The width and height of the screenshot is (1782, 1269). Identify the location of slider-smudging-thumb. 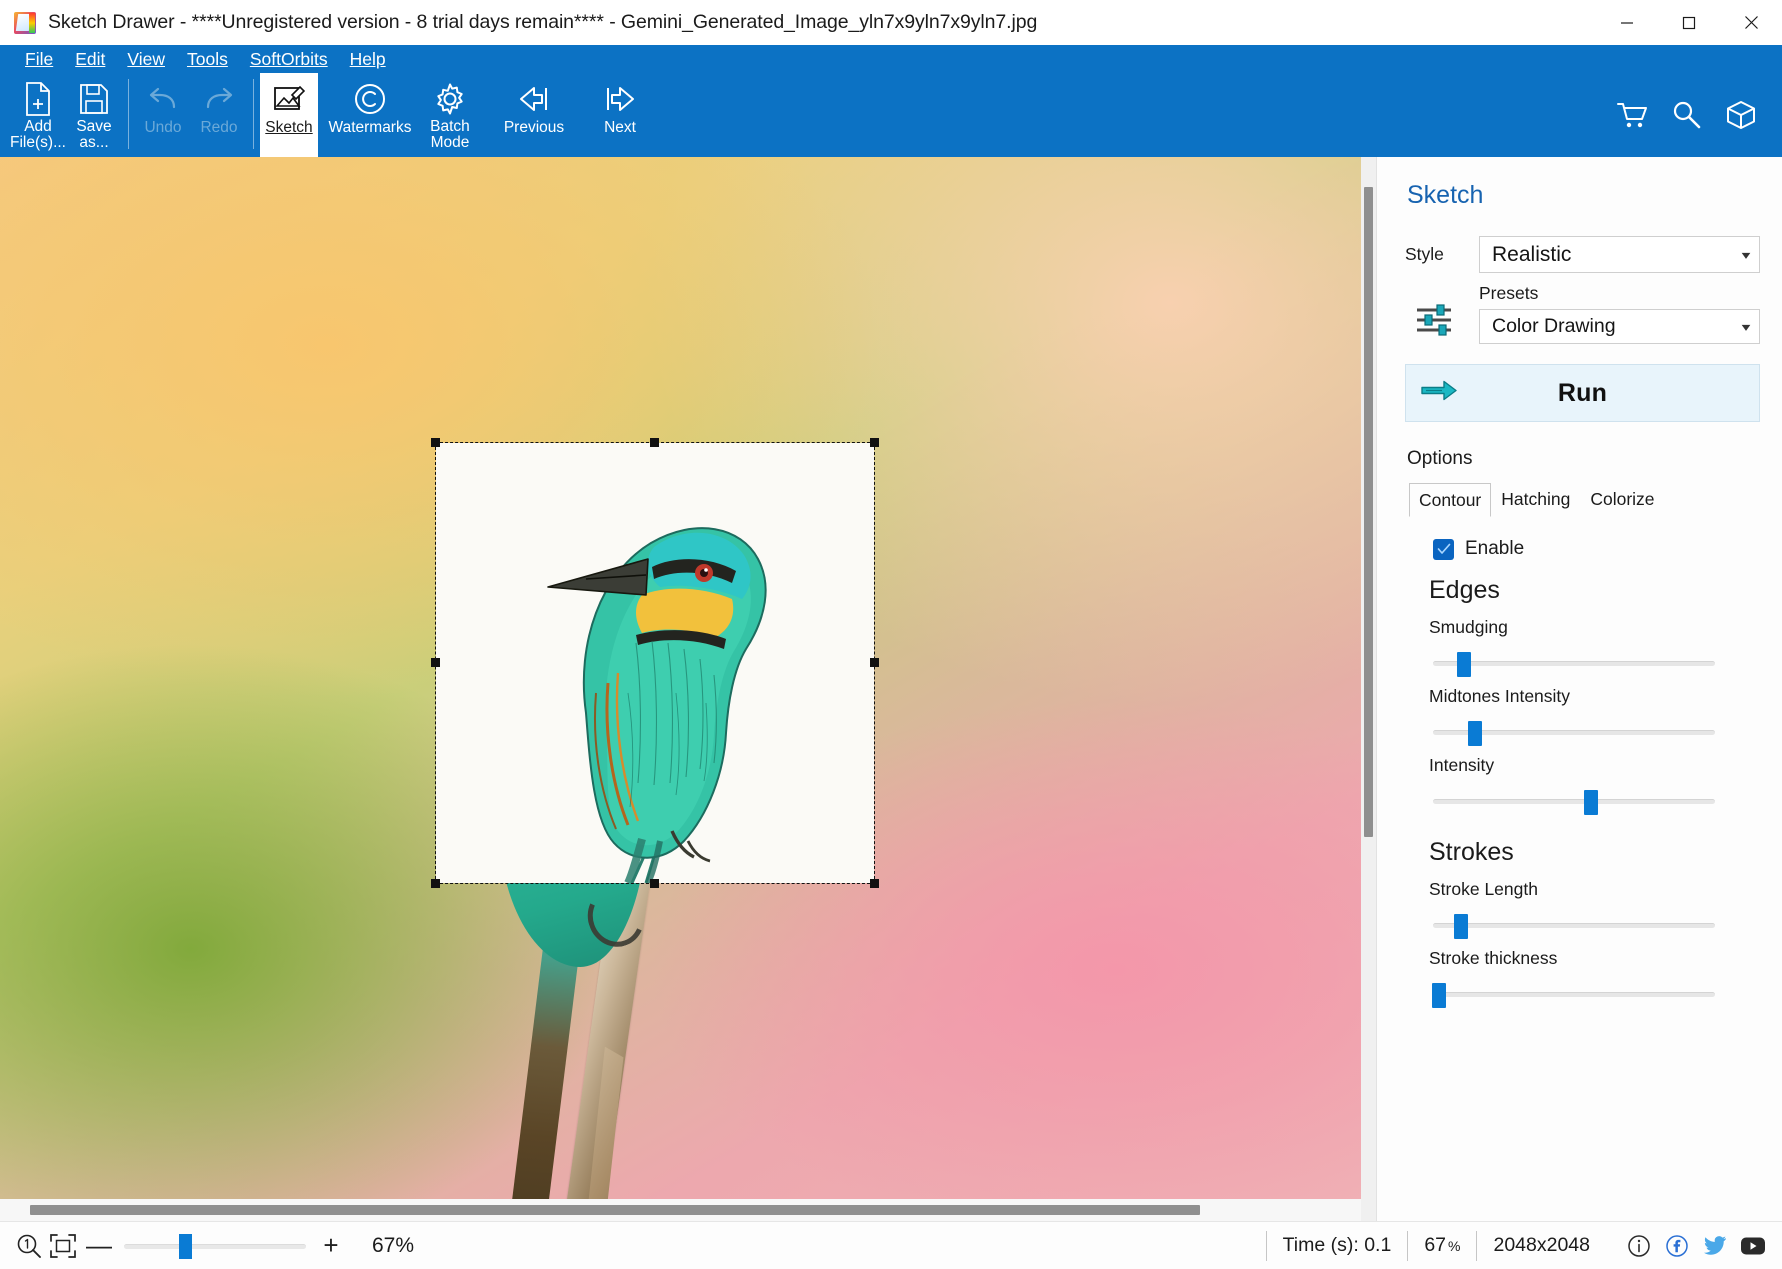
(1464, 664).